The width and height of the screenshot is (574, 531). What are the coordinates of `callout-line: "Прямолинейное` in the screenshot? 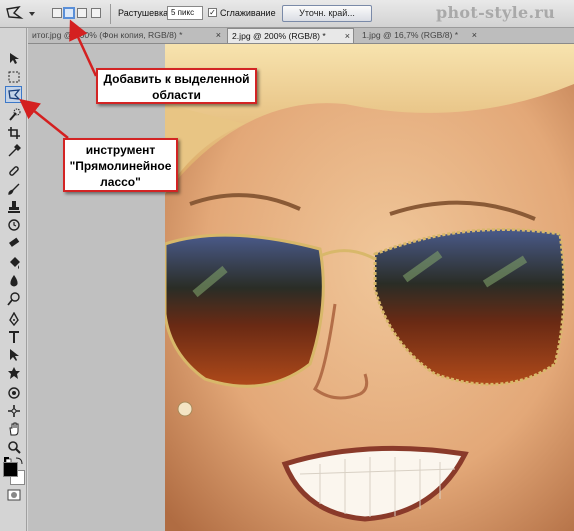 It's located at (120, 166).